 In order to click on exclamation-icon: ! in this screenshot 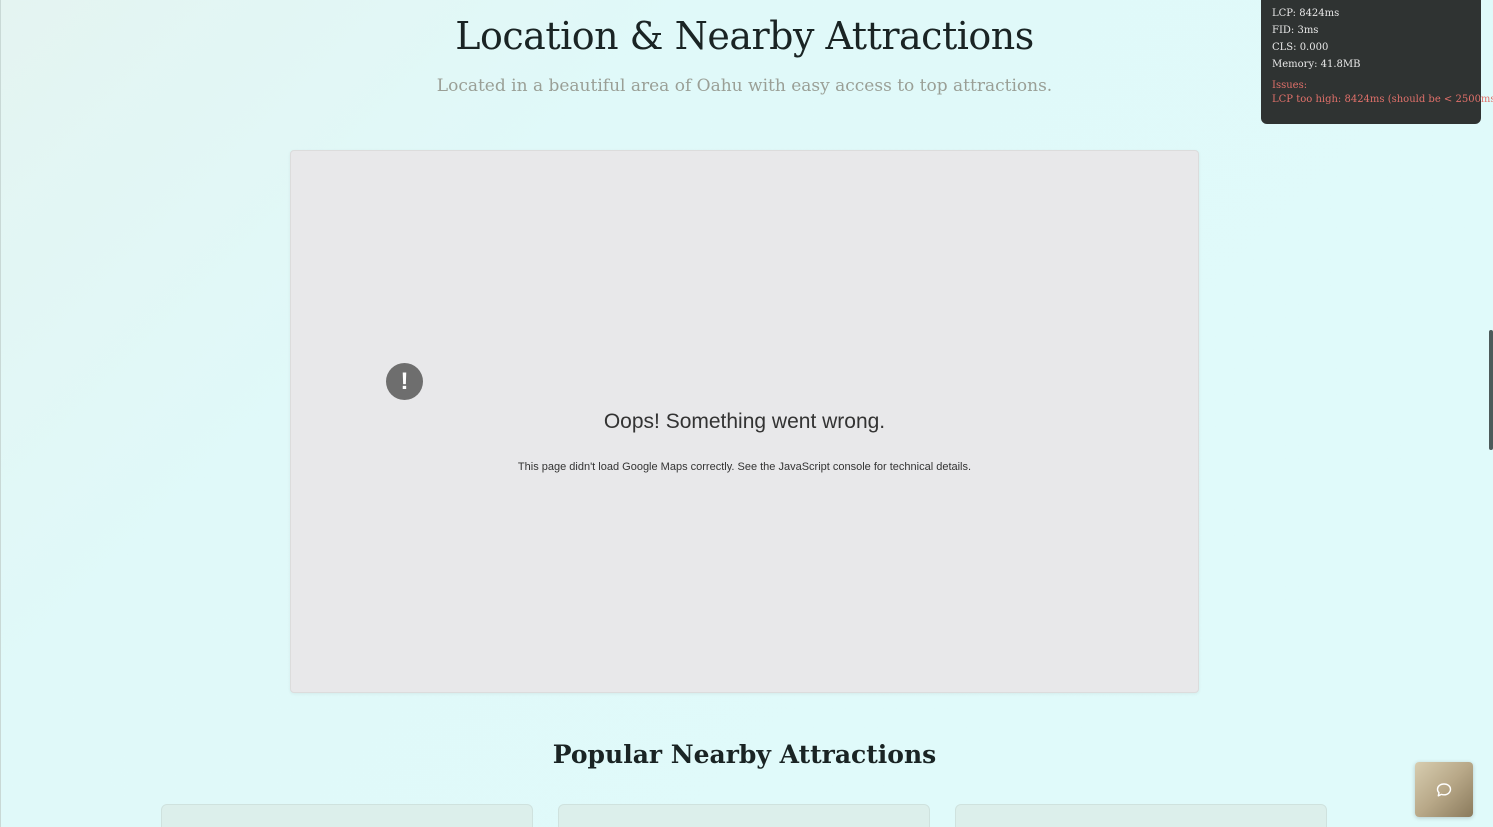, I will do `click(404, 381)`.